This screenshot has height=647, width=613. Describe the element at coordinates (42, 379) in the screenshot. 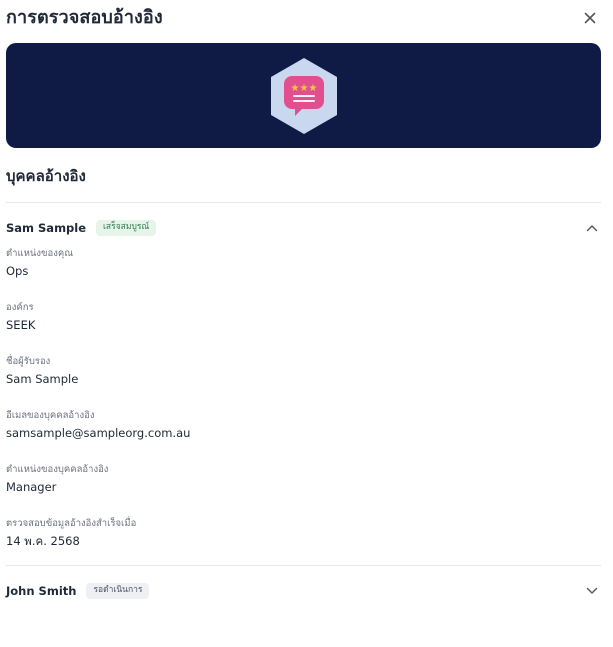

I see `field-value: Sam Sample` at that location.